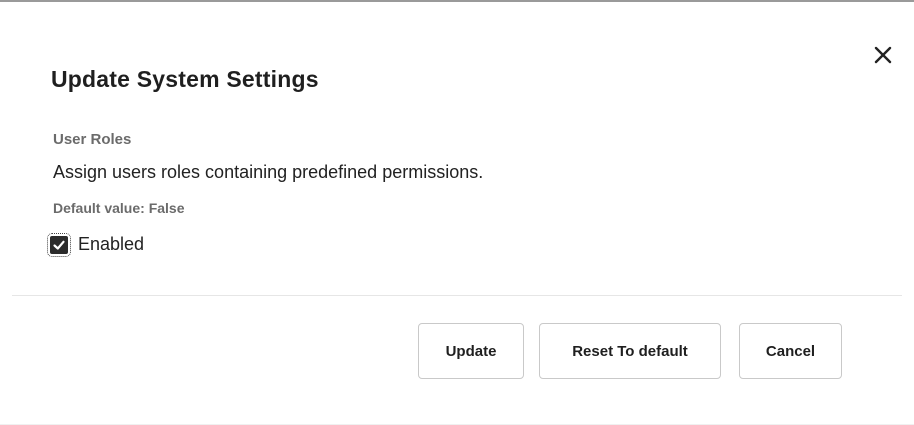  I want to click on setting-label: User Roles, so click(92, 139).